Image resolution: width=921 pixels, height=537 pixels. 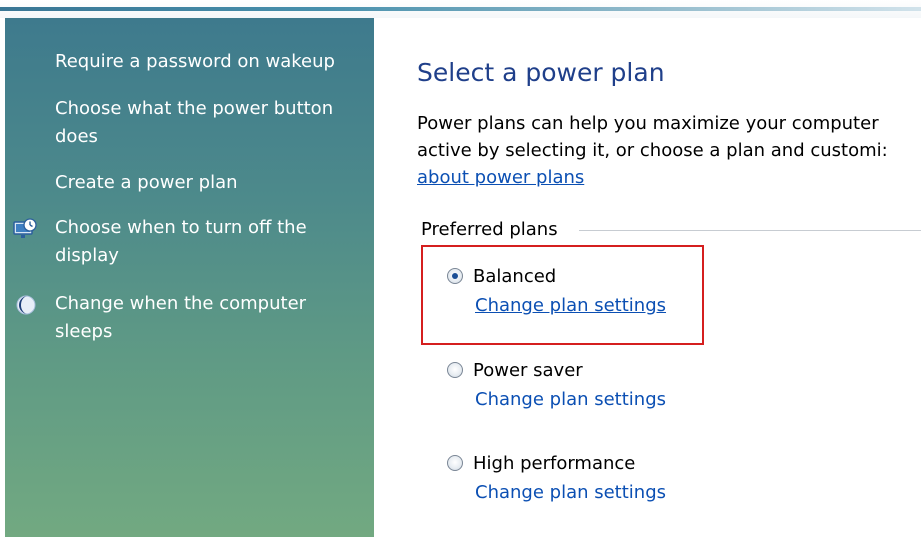 What do you see at coordinates (541, 72) in the screenshot?
I see `page-title: Select a power plan` at bounding box center [541, 72].